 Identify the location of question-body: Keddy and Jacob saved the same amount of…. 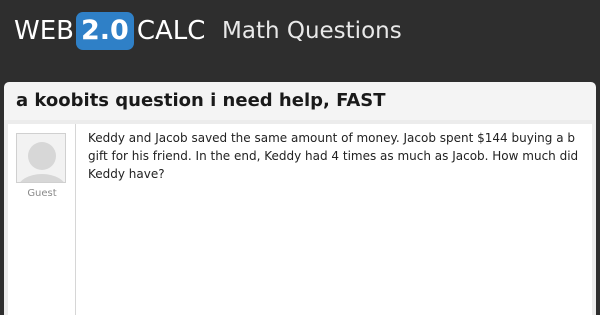
(340, 156).